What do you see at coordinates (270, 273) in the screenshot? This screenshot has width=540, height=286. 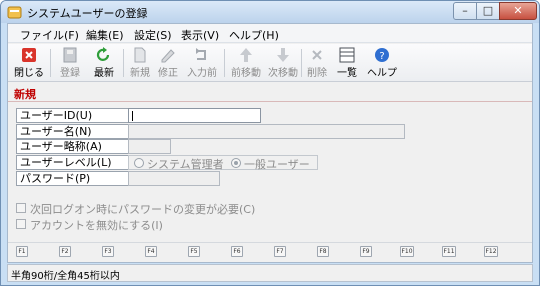 I see `status-bar: 半角90桁/全角45桁以内` at bounding box center [270, 273].